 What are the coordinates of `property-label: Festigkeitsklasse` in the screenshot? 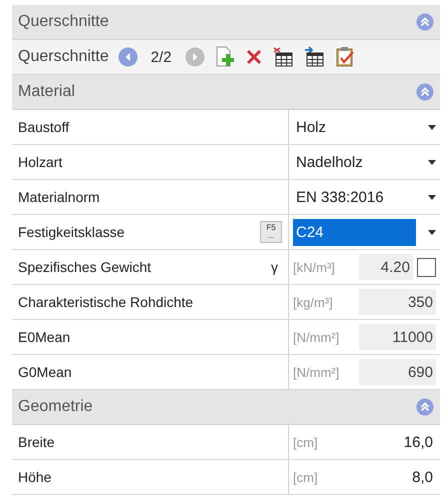 It's located at (71, 232).